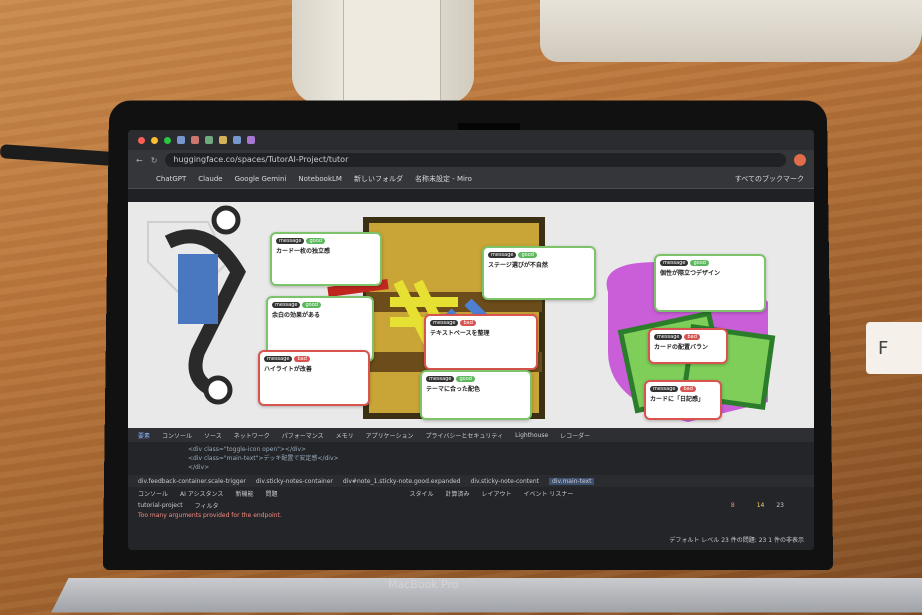  Describe the element at coordinates (261, 179) in the screenshot. I see `bookmark-item: Google Gemini` at that location.